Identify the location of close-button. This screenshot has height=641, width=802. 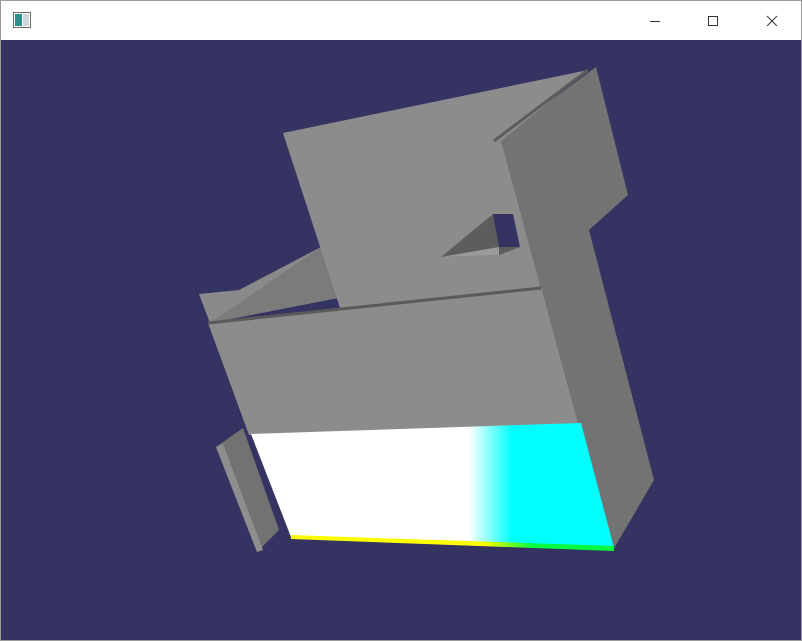
(772, 20).